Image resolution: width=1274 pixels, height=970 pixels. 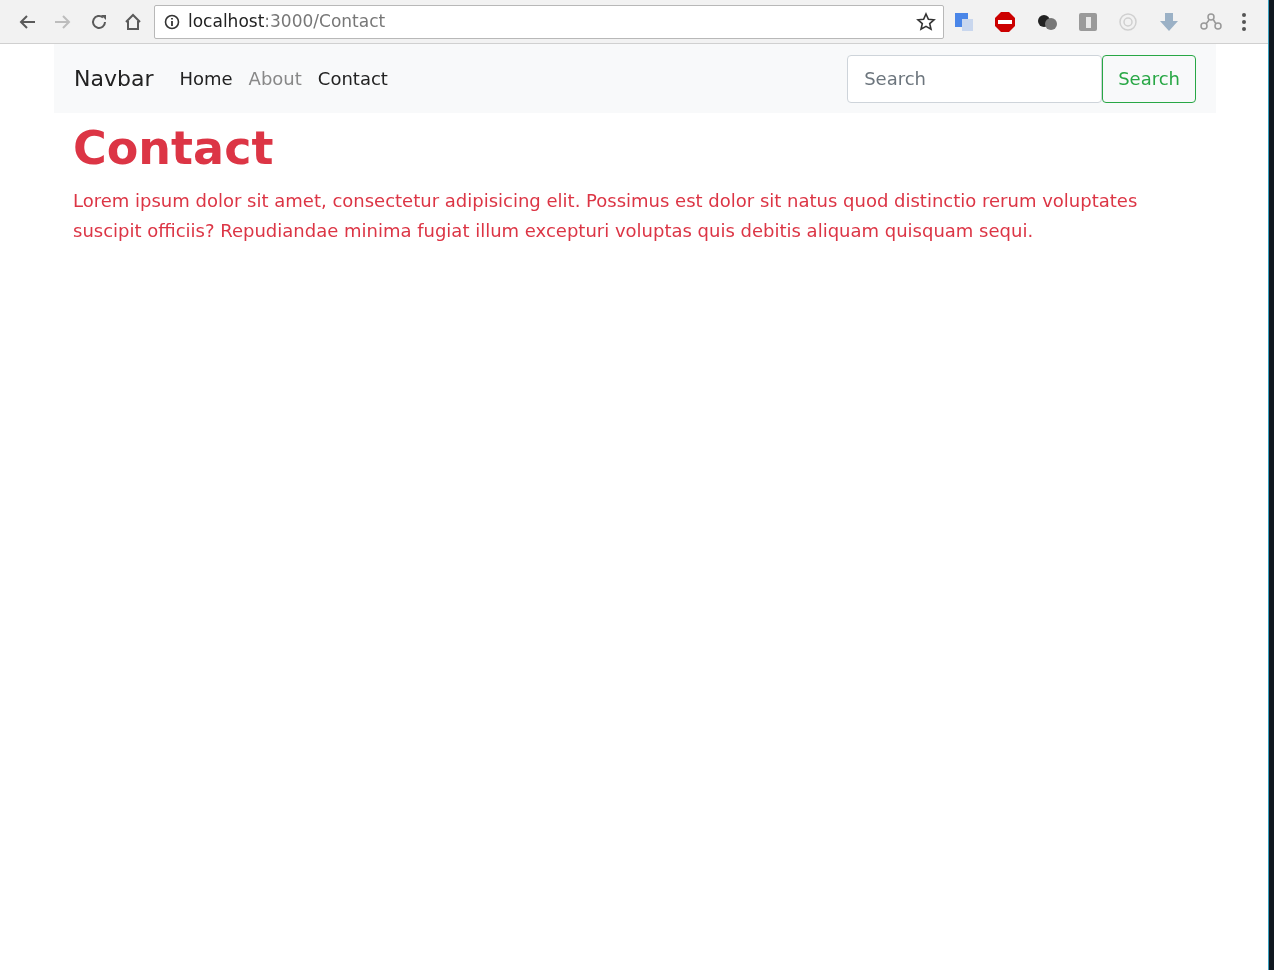 What do you see at coordinates (206, 78) in the screenshot?
I see `nav-link: Home` at bounding box center [206, 78].